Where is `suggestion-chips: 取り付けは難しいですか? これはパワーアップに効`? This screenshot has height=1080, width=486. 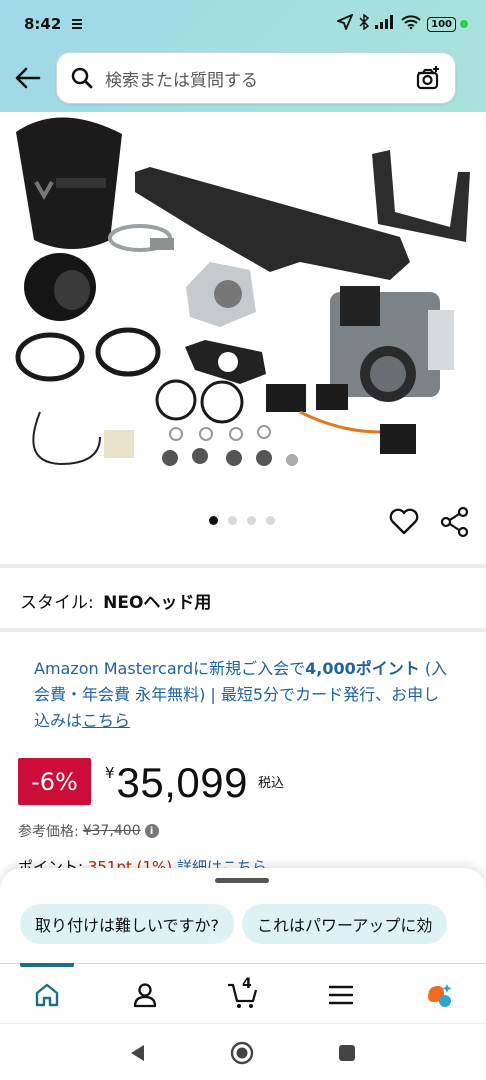
suggestion-chips: 取り付けは難しいですか? これはパワーアップに効 is located at coordinates (234, 924).